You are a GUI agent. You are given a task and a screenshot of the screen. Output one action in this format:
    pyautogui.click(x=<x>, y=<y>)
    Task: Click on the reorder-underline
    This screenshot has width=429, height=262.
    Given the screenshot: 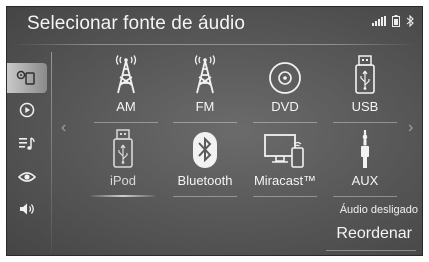 What is the action you would take?
    pyautogui.click(x=371, y=250)
    